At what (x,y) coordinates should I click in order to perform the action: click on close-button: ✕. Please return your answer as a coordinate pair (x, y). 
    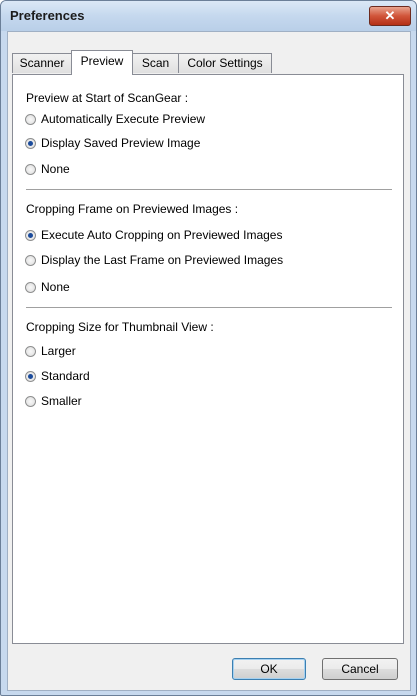
    Looking at the image, I should click on (390, 16).